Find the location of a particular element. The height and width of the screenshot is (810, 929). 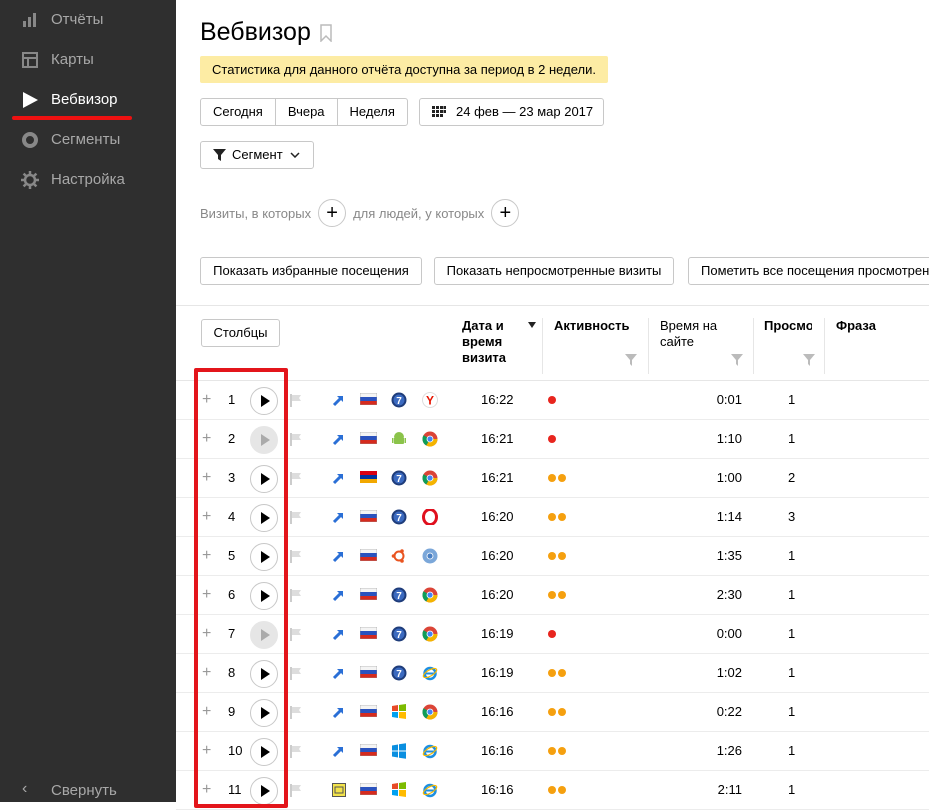

table-row: +6 7 16:20 2:30 1 is located at coordinates (552, 595).